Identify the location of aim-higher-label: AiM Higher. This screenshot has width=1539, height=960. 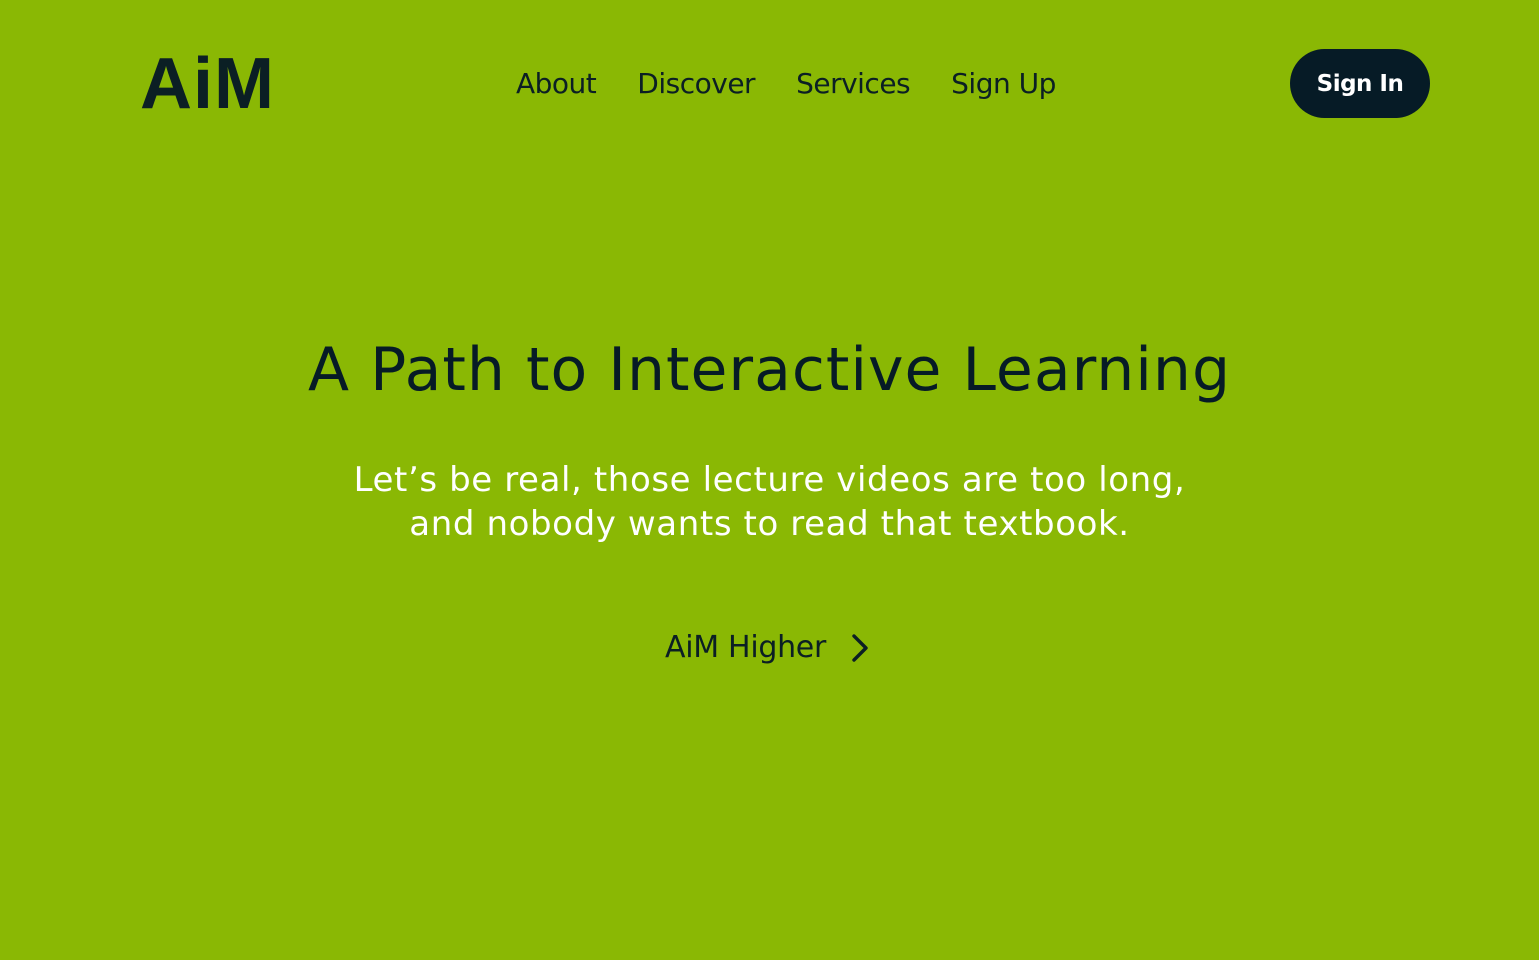
(745, 647).